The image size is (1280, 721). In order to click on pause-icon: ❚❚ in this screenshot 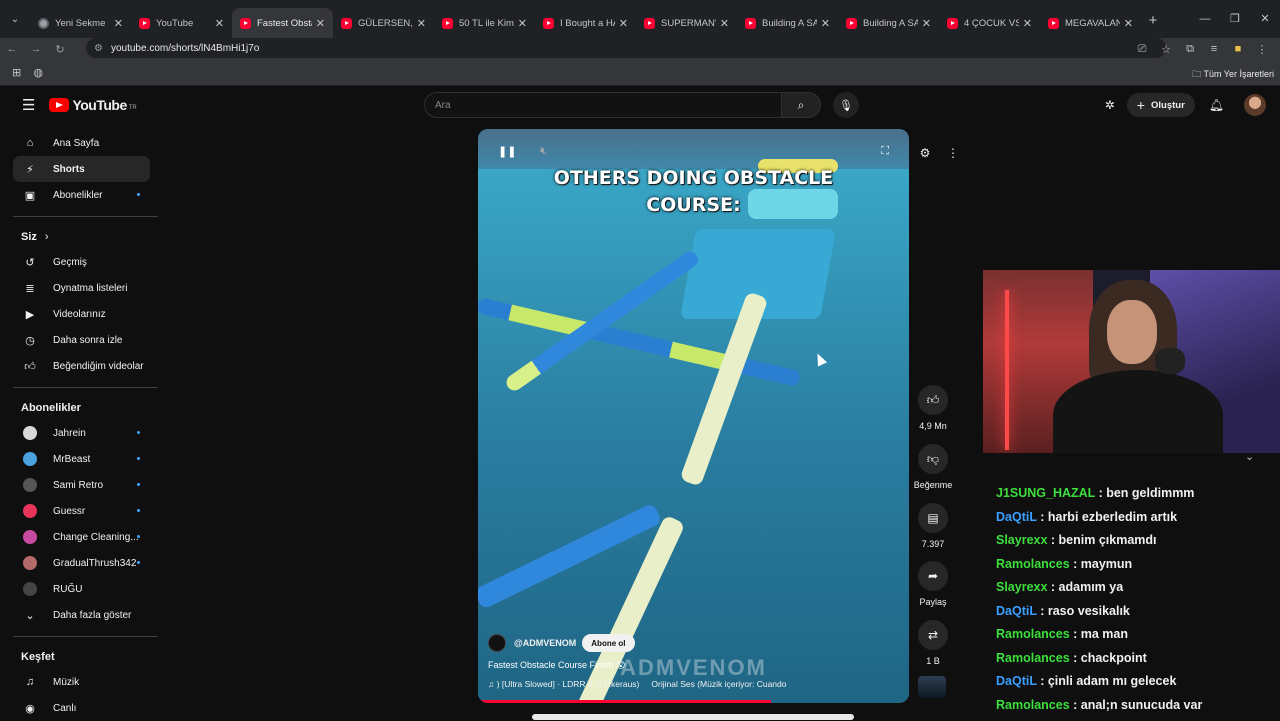, I will do `click(507, 151)`.